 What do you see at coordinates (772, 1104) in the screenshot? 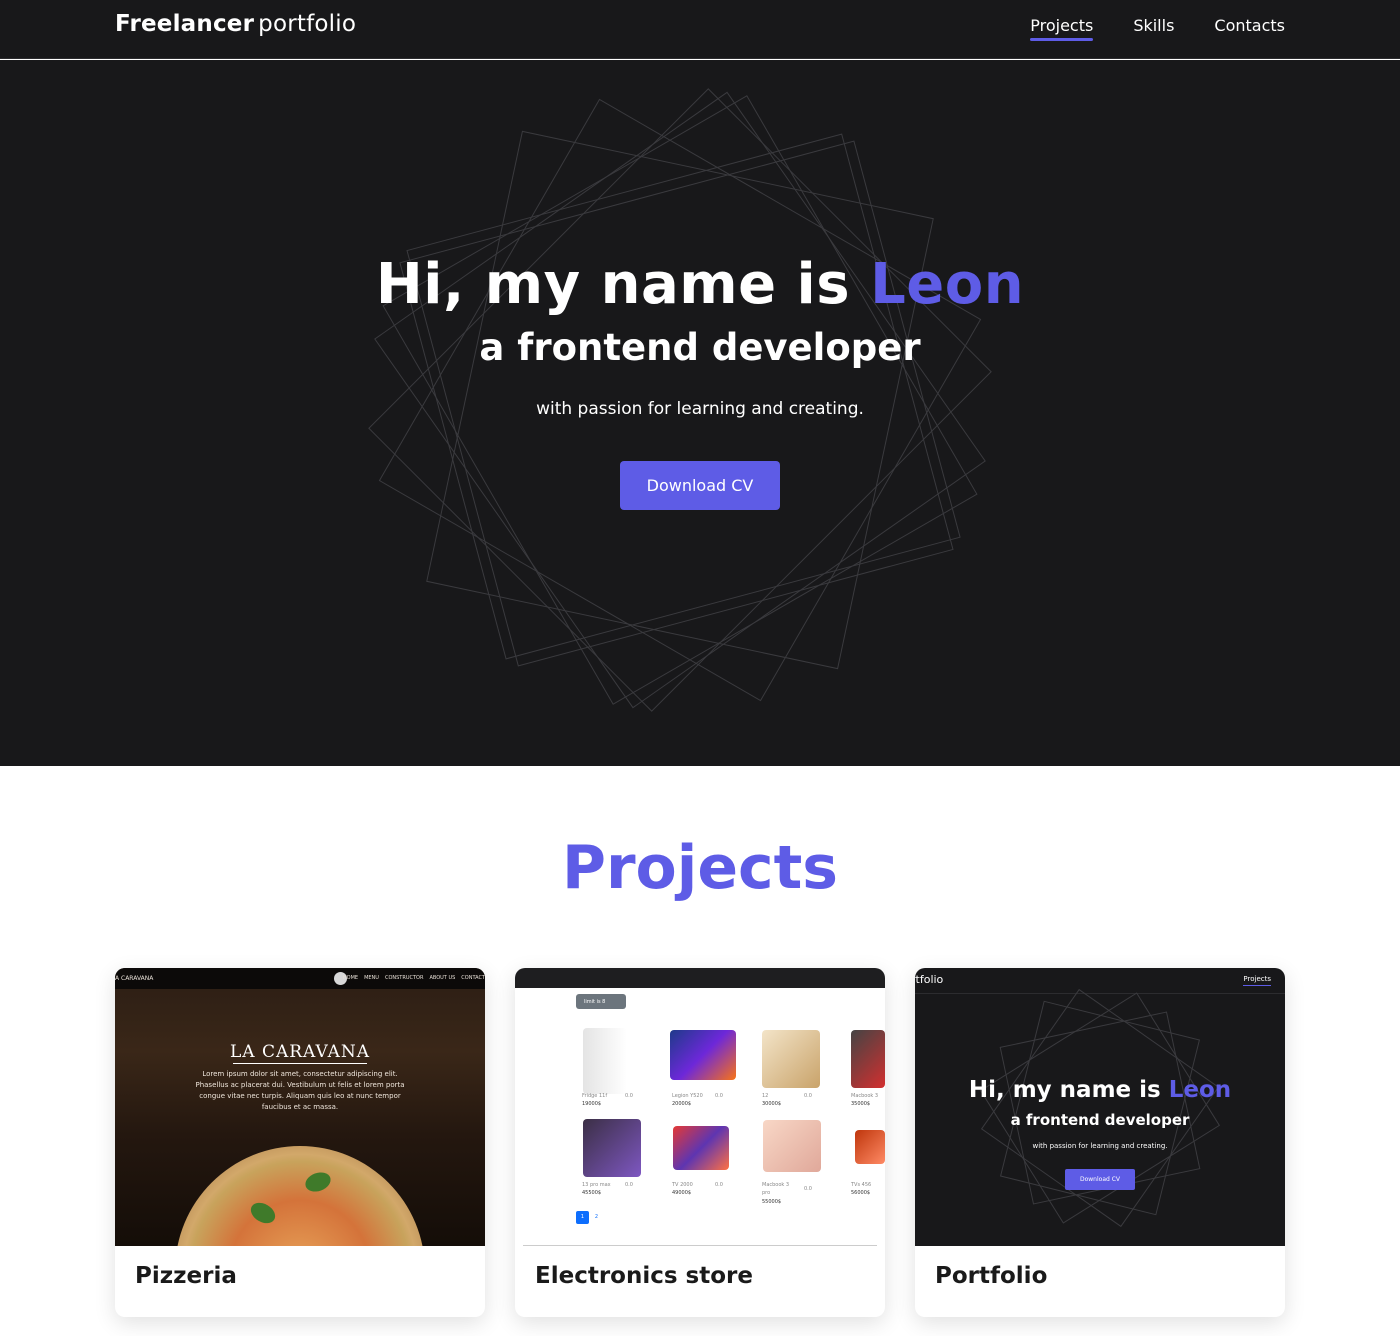
I see `product-price: 30000$` at bounding box center [772, 1104].